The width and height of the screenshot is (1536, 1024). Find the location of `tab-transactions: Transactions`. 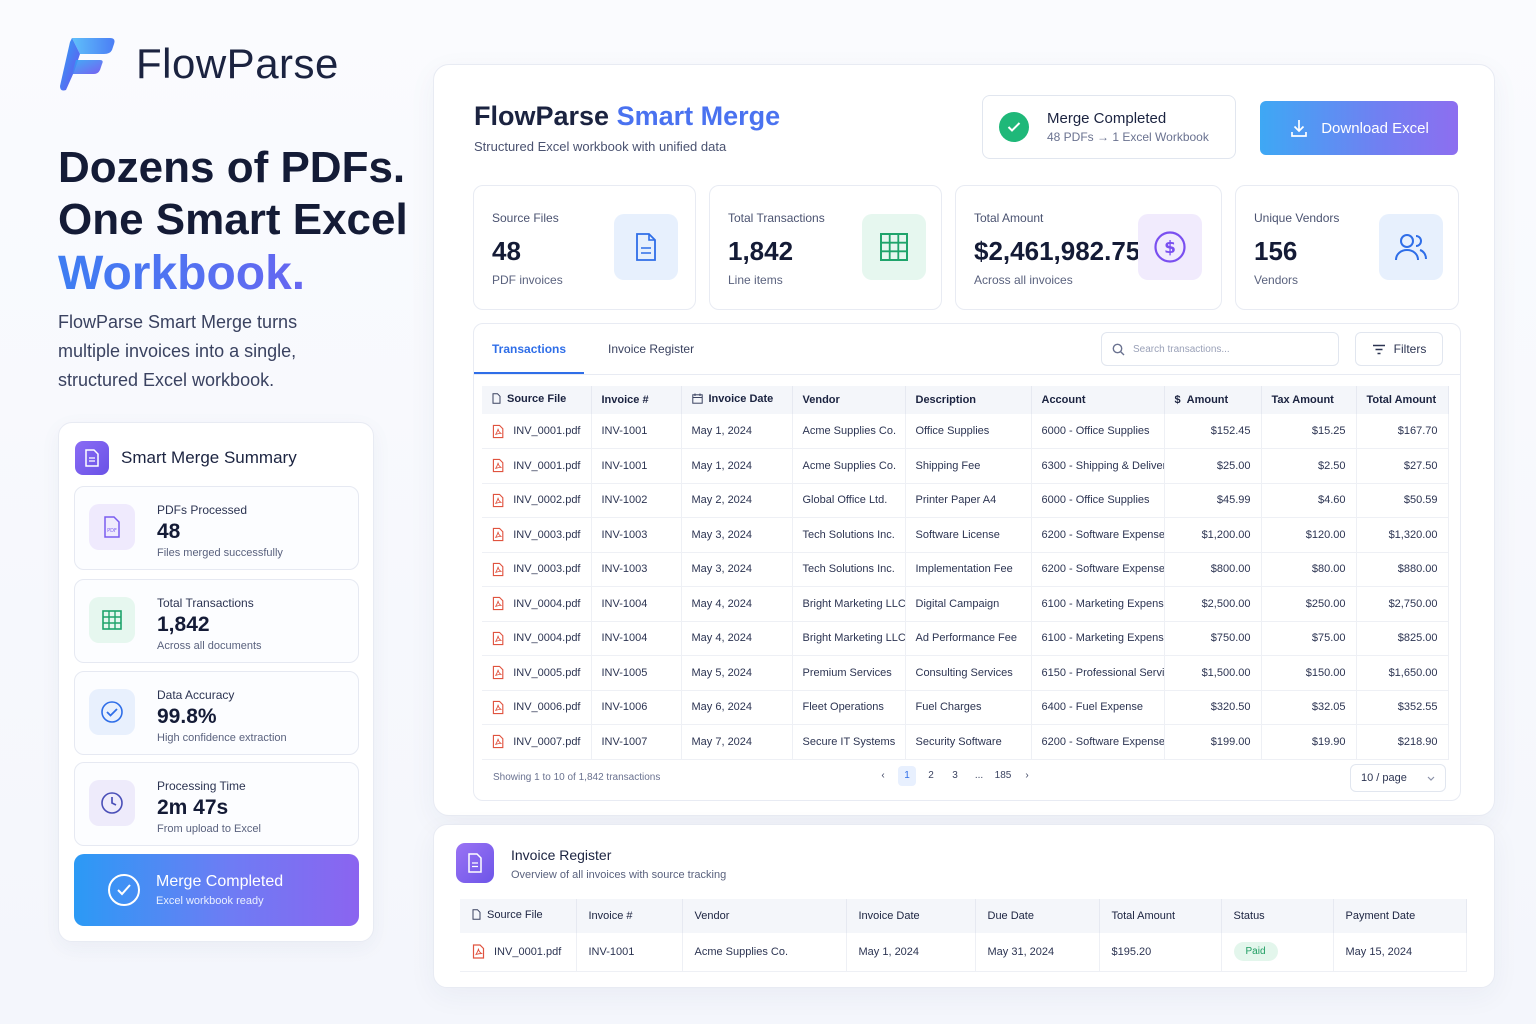

tab-transactions: Transactions is located at coordinates (529, 349).